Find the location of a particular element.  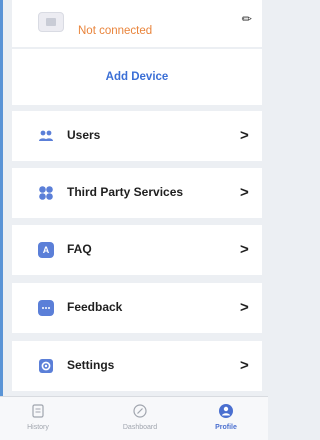

tab-history: History is located at coordinates (38, 417).